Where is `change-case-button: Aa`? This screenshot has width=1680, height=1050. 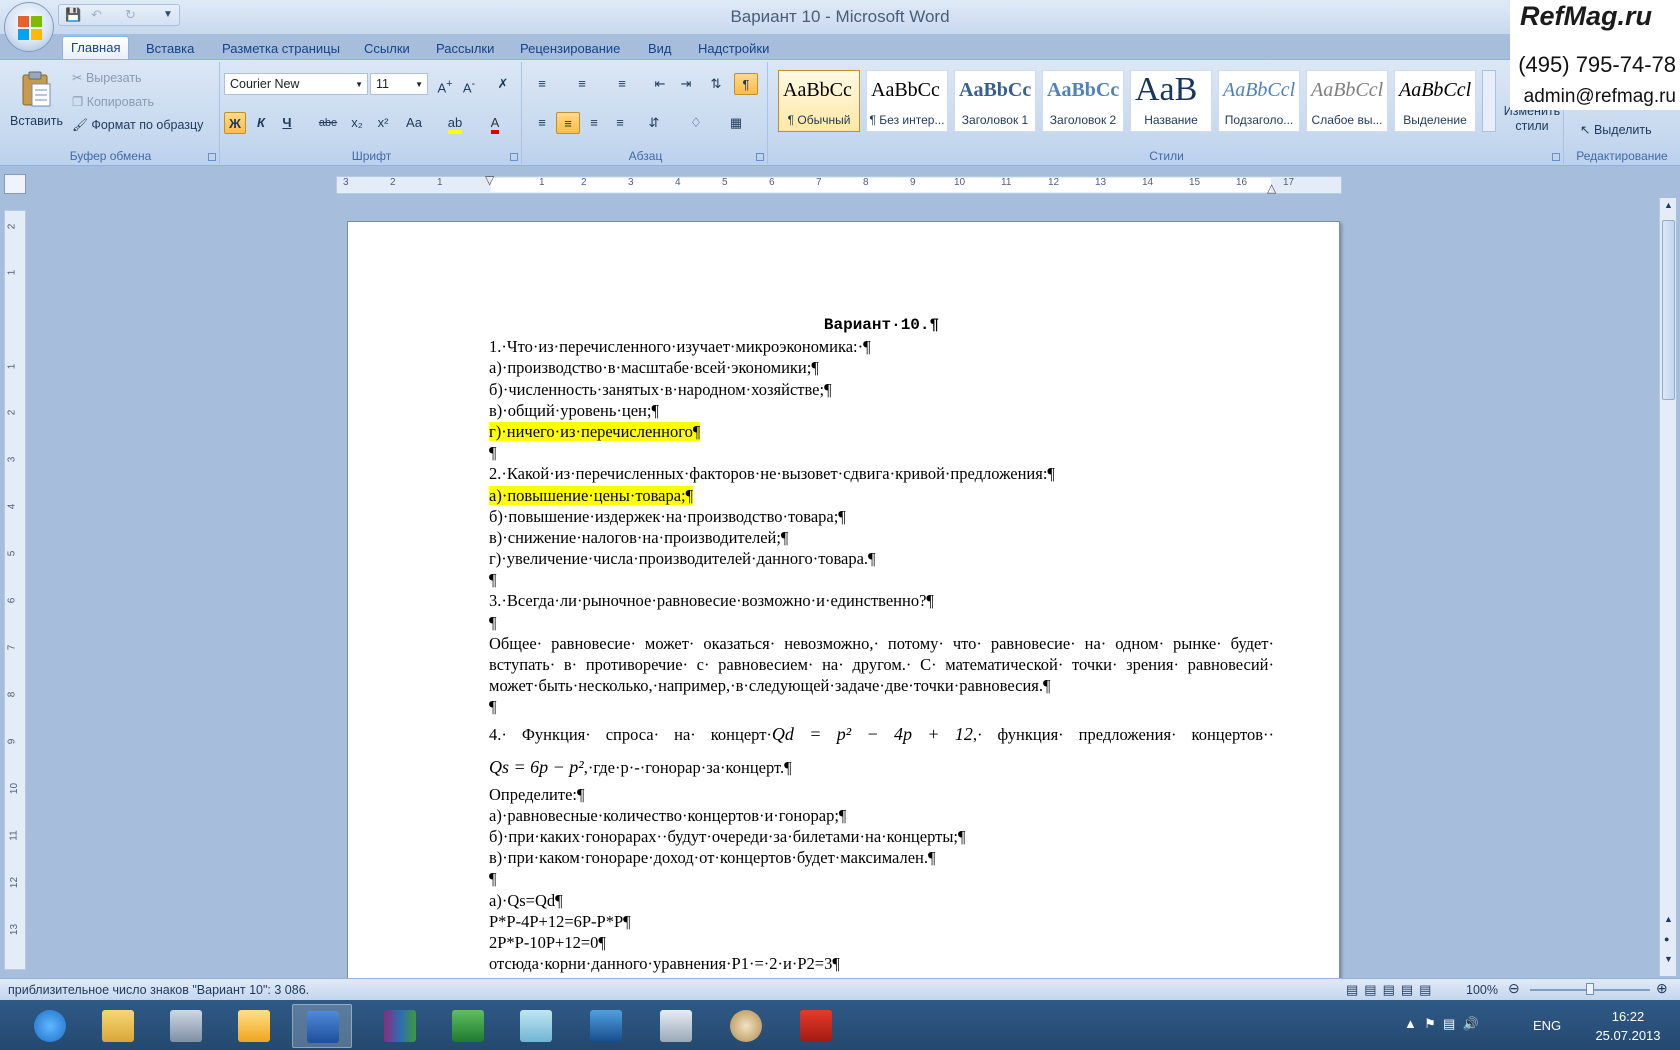
change-case-button: Aa is located at coordinates (414, 123).